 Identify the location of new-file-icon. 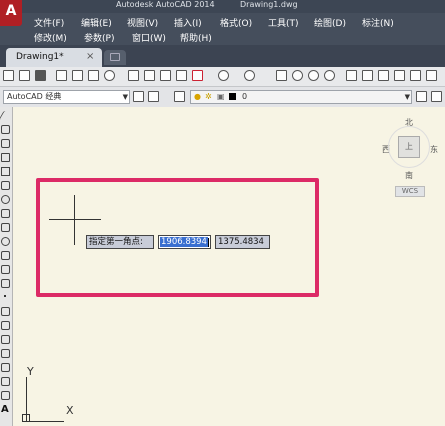
(8, 75).